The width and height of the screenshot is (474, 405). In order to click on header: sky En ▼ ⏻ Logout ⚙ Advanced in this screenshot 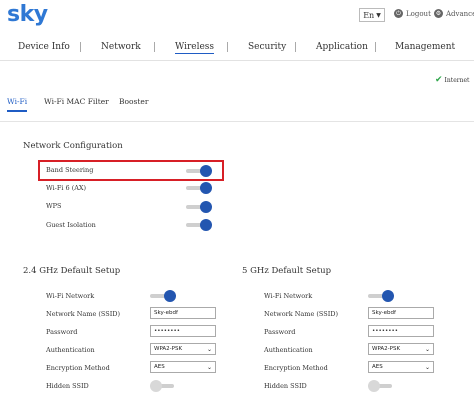, I will do `click(237, 16)`.